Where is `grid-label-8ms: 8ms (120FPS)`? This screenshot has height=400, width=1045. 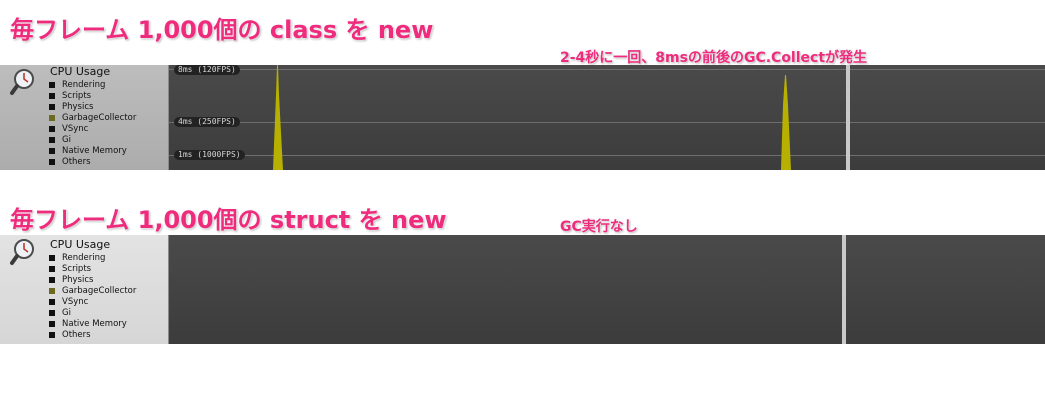
grid-label-8ms: 8ms (120FPS) is located at coordinates (207, 70).